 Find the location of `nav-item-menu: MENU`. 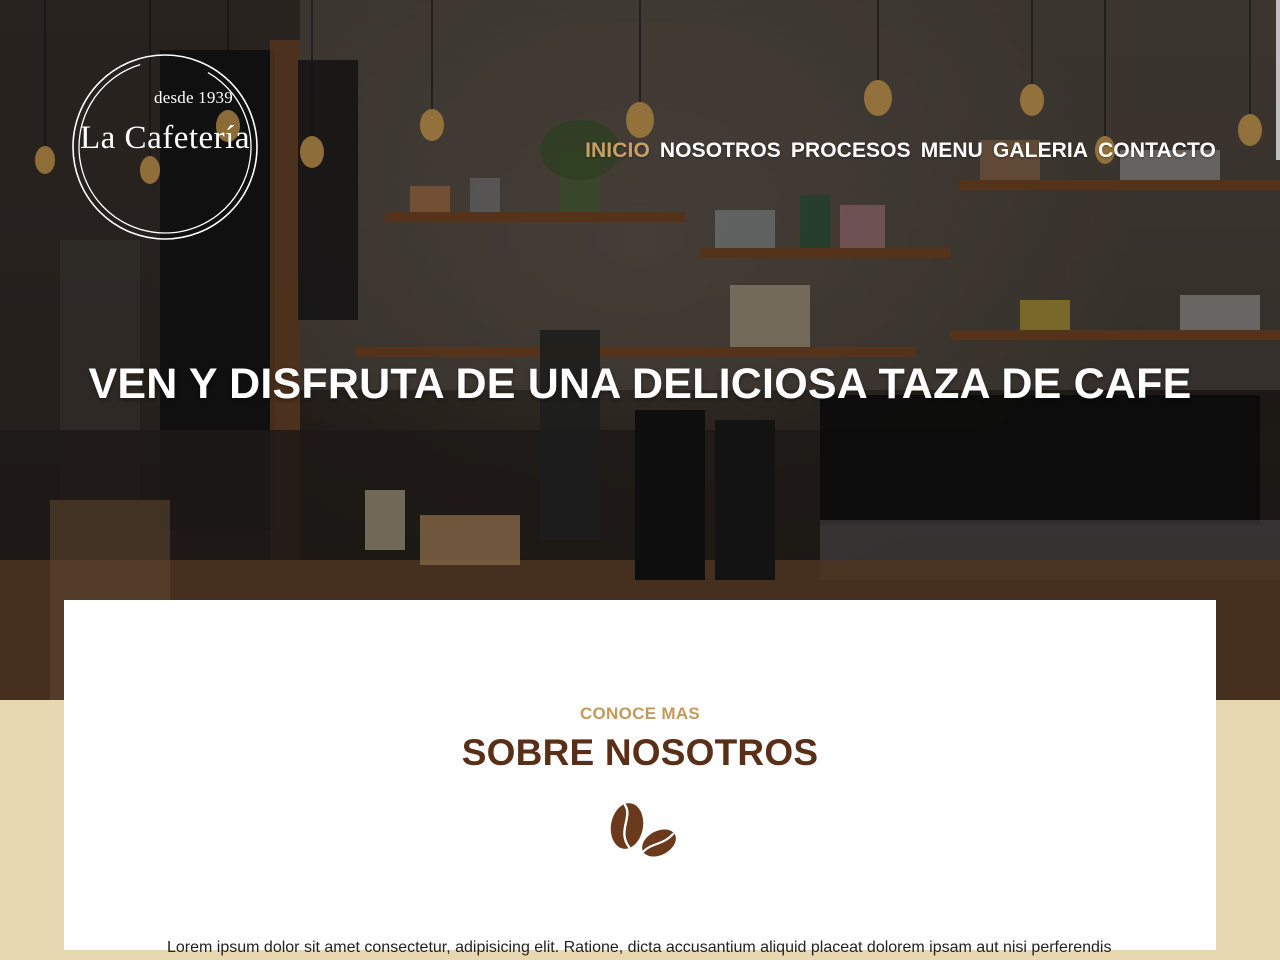

nav-item-menu: MENU is located at coordinates (952, 151).